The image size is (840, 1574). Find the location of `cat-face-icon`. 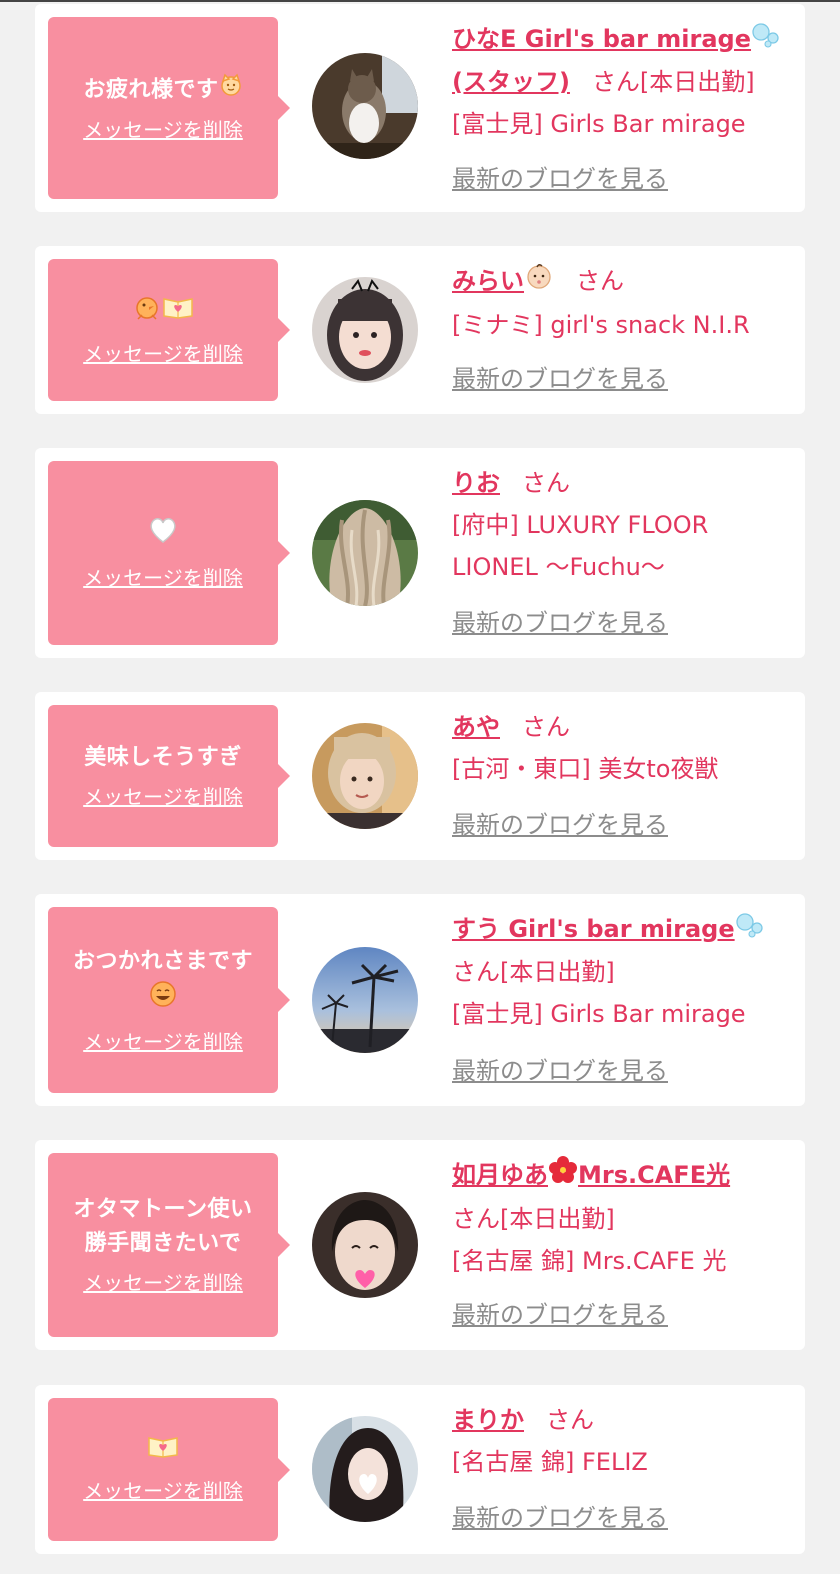

cat-face-icon is located at coordinates (231, 90).